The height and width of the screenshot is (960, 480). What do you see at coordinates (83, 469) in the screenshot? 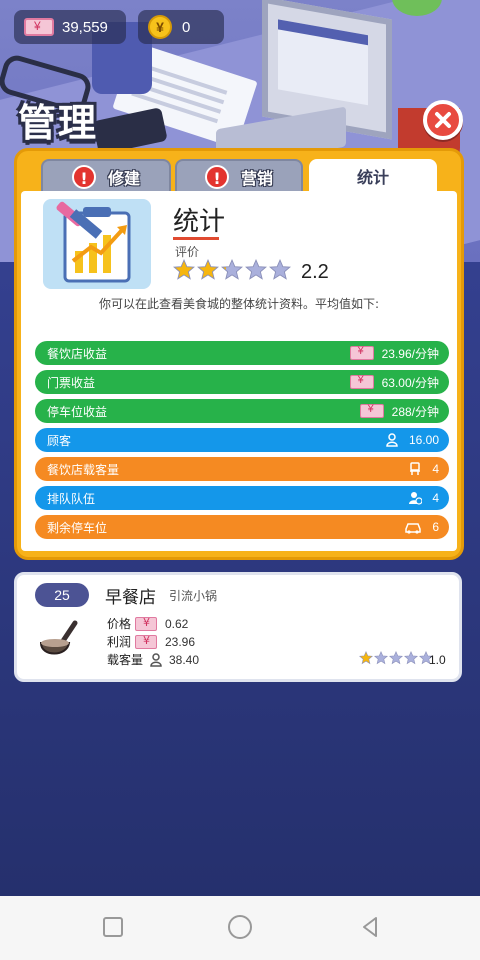
I see `row-label: 餐饮店载客量` at bounding box center [83, 469].